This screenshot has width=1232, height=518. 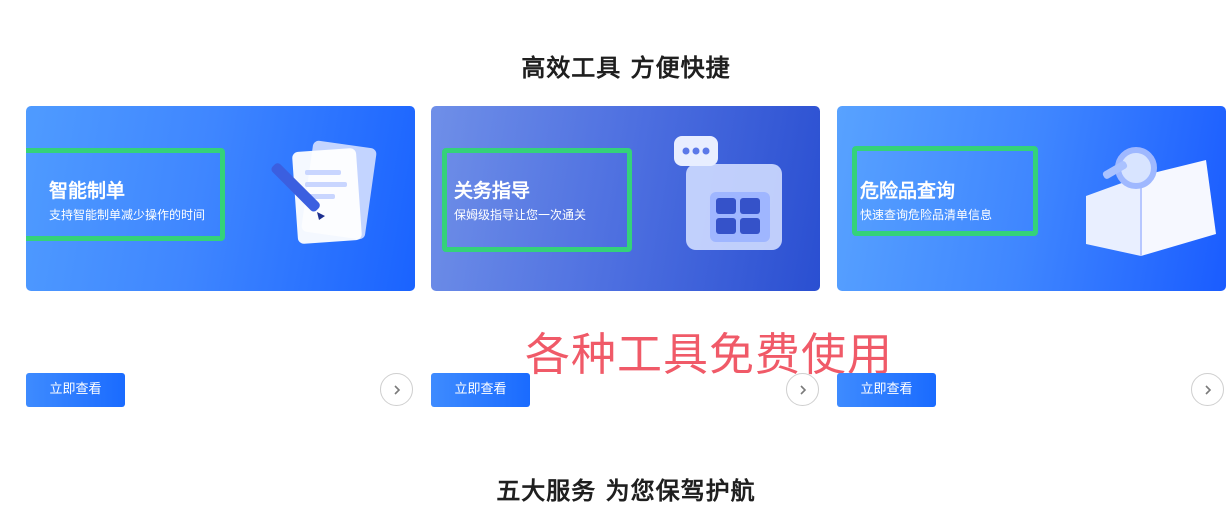 I want to click on card-smart-document: 智能制单 支持智能制单减少操作的时间, so click(x=220, y=198).